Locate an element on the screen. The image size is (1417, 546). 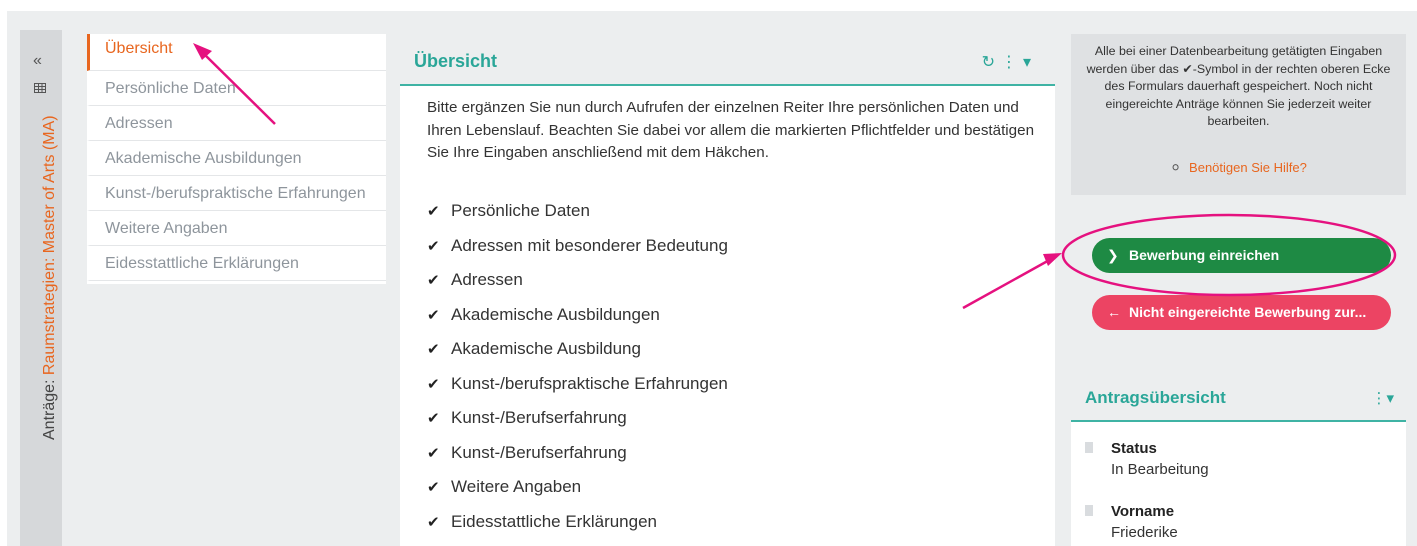
list-item-label: Kunst-/berufspraktische Erfahrungen is located at coordinates (589, 383).